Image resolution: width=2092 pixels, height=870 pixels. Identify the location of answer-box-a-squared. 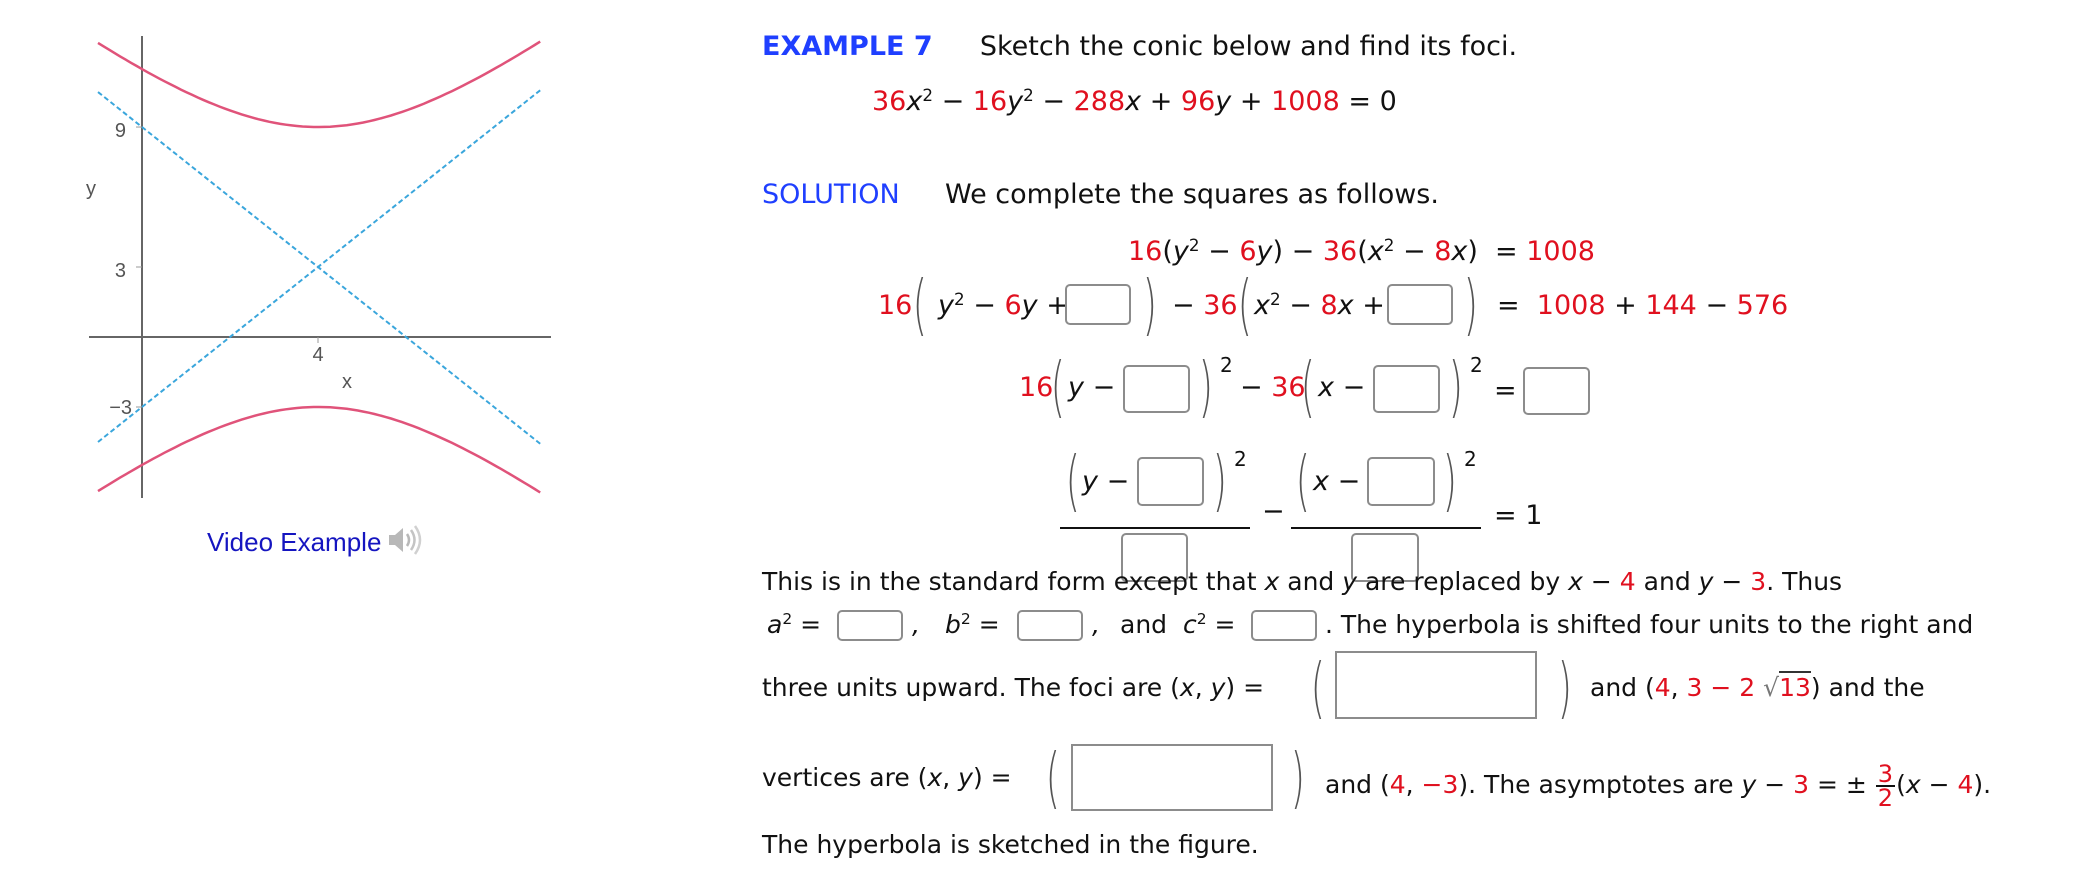
(870, 625).